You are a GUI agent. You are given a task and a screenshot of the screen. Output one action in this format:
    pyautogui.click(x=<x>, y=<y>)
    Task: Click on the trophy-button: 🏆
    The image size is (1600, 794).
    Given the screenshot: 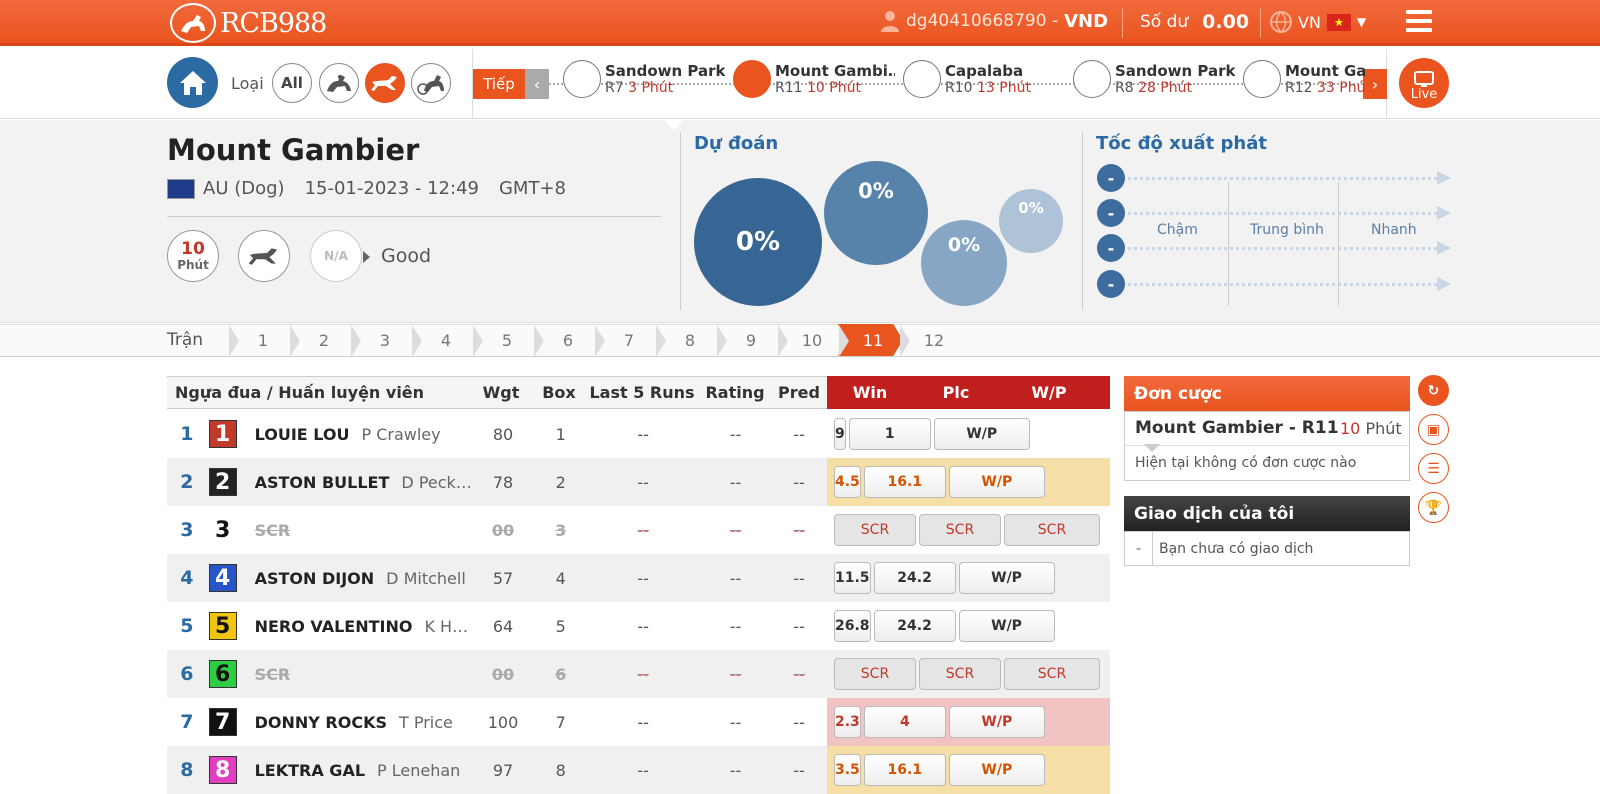 What is the action you would take?
    pyautogui.click(x=1433, y=507)
    